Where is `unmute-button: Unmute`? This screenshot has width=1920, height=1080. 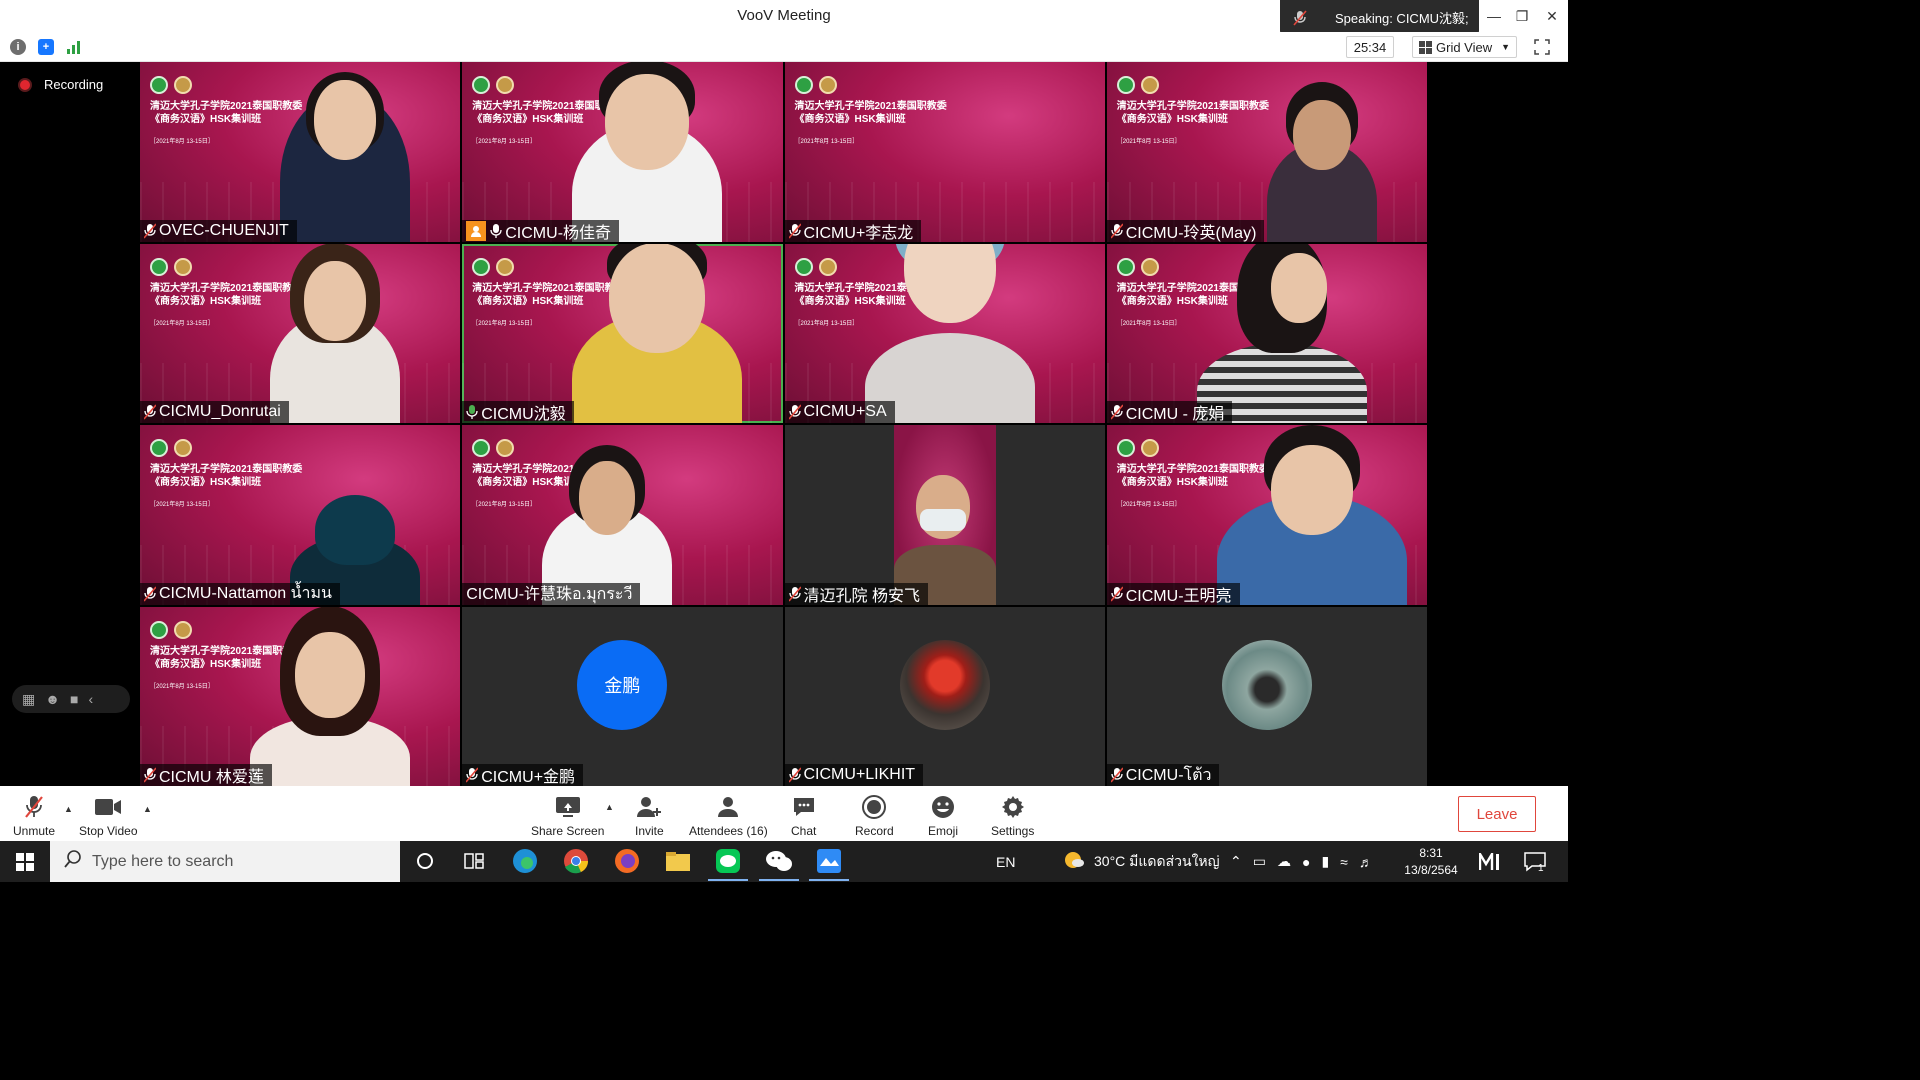
unmute-button: Unmute is located at coordinates (34, 816).